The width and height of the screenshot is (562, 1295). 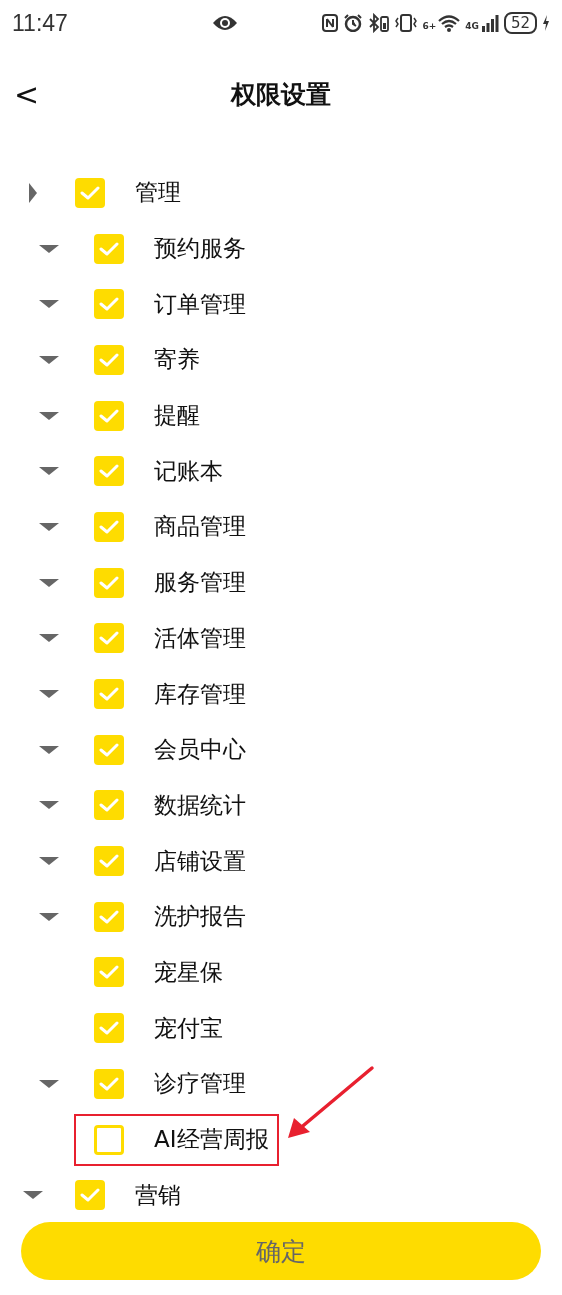 I want to click on permission-label: 库存管理, so click(x=200, y=694).